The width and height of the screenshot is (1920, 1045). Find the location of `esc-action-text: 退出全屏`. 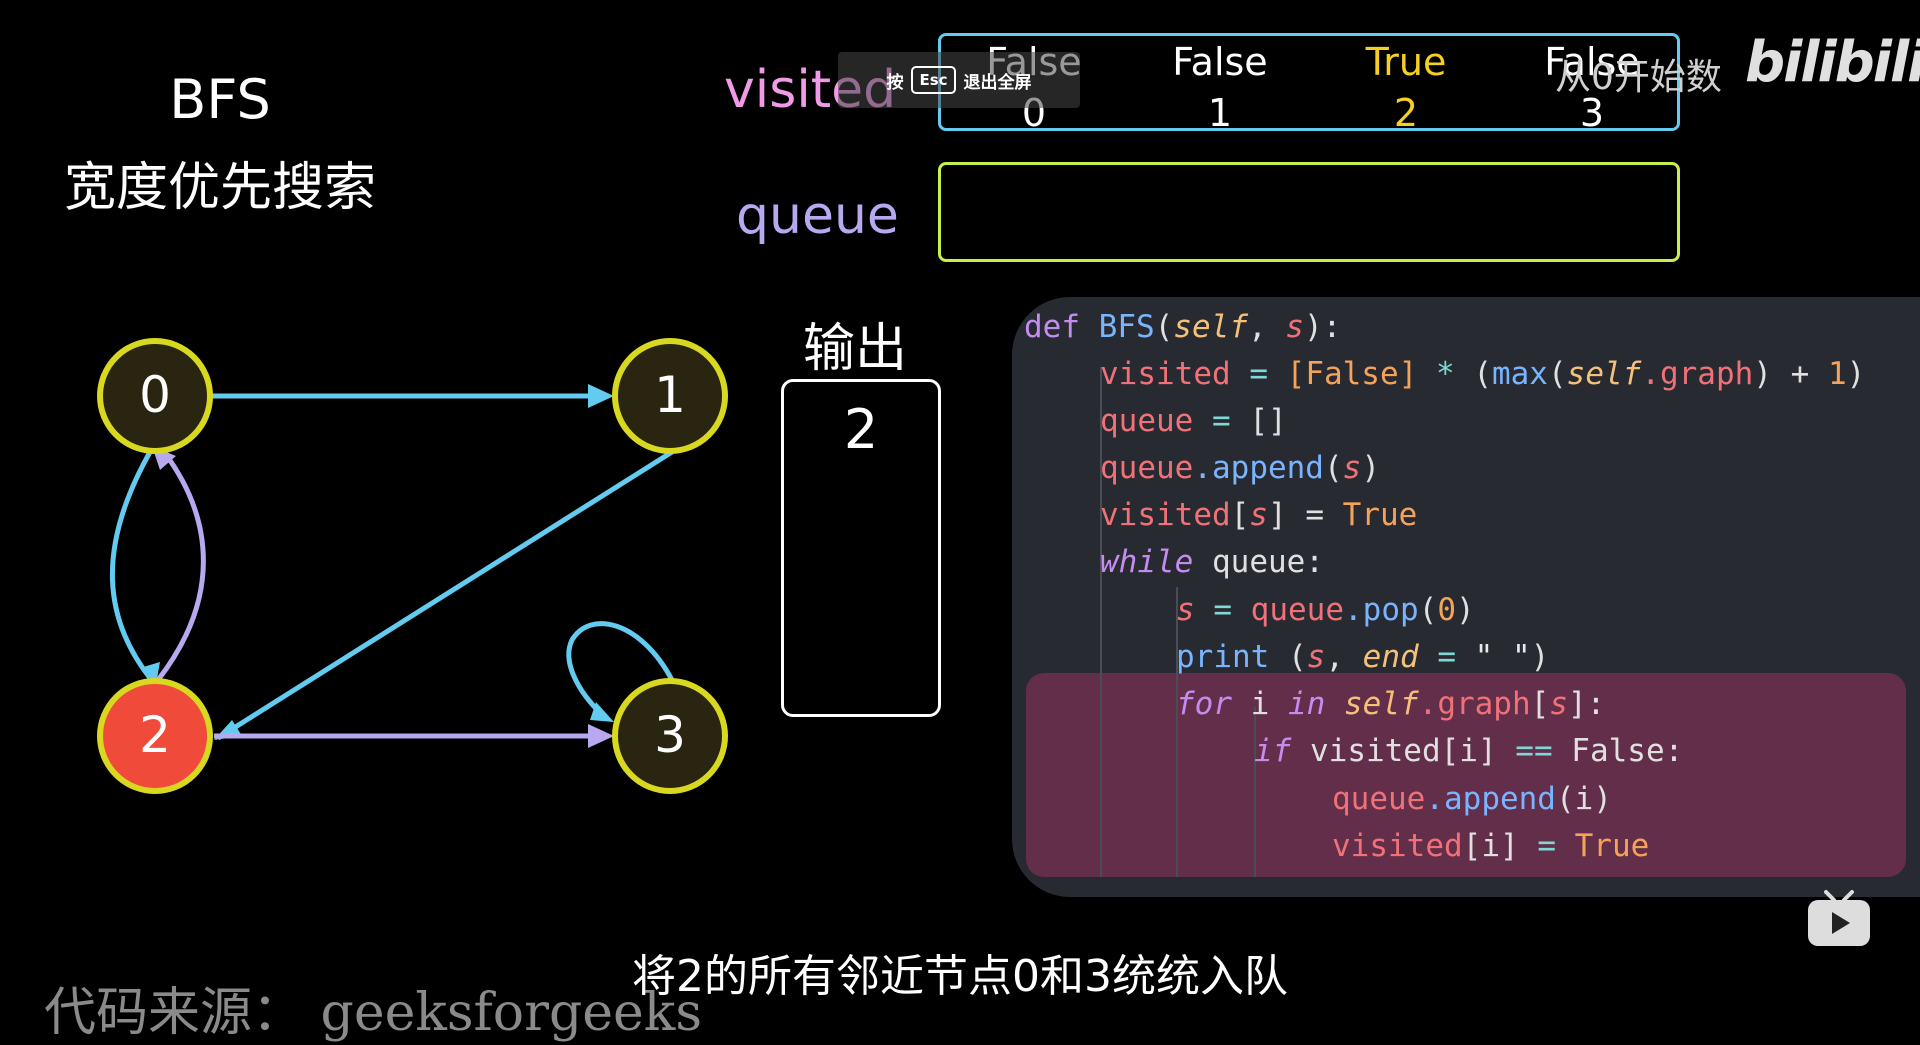

esc-action-text: 退出全屏 is located at coordinates (997, 82).